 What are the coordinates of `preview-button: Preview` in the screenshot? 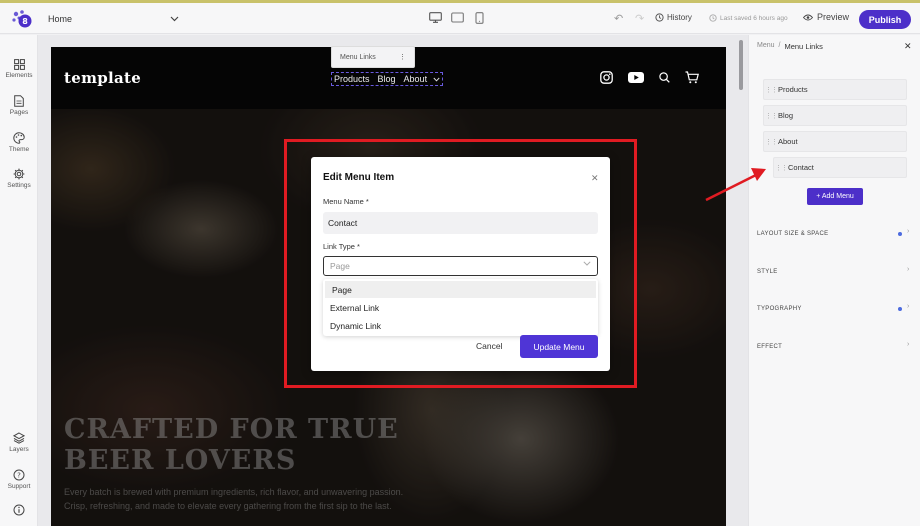 It's located at (826, 17).